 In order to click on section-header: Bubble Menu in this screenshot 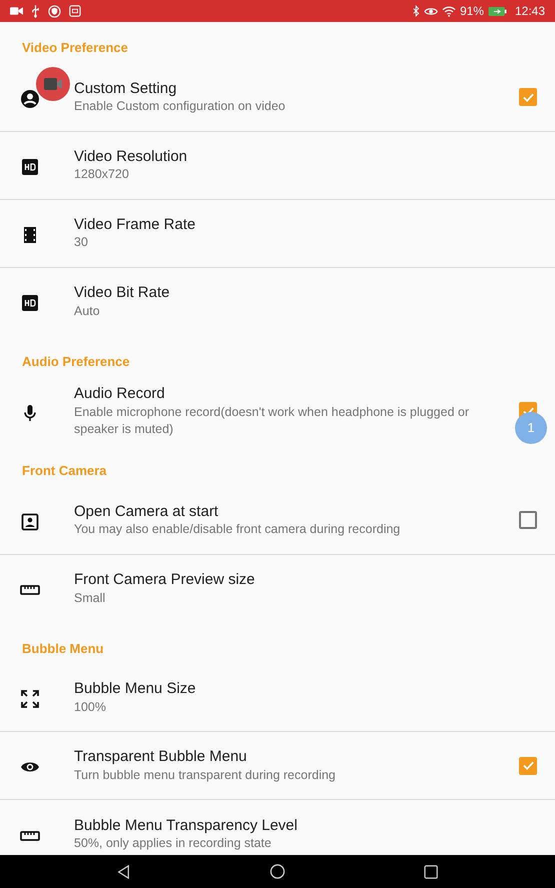, I will do `click(63, 649)`.